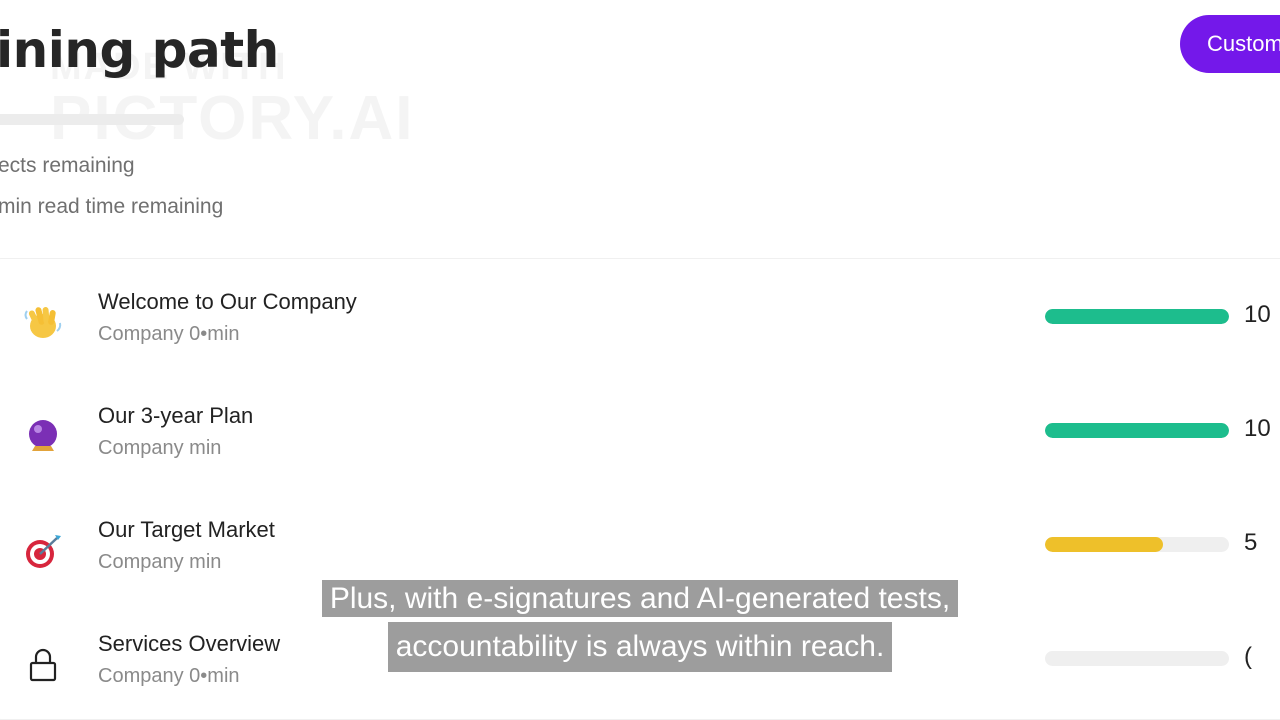  Describe the element at coordinates (1230, 44) in the screenshot. I see `customize-button: Custom` at that location.